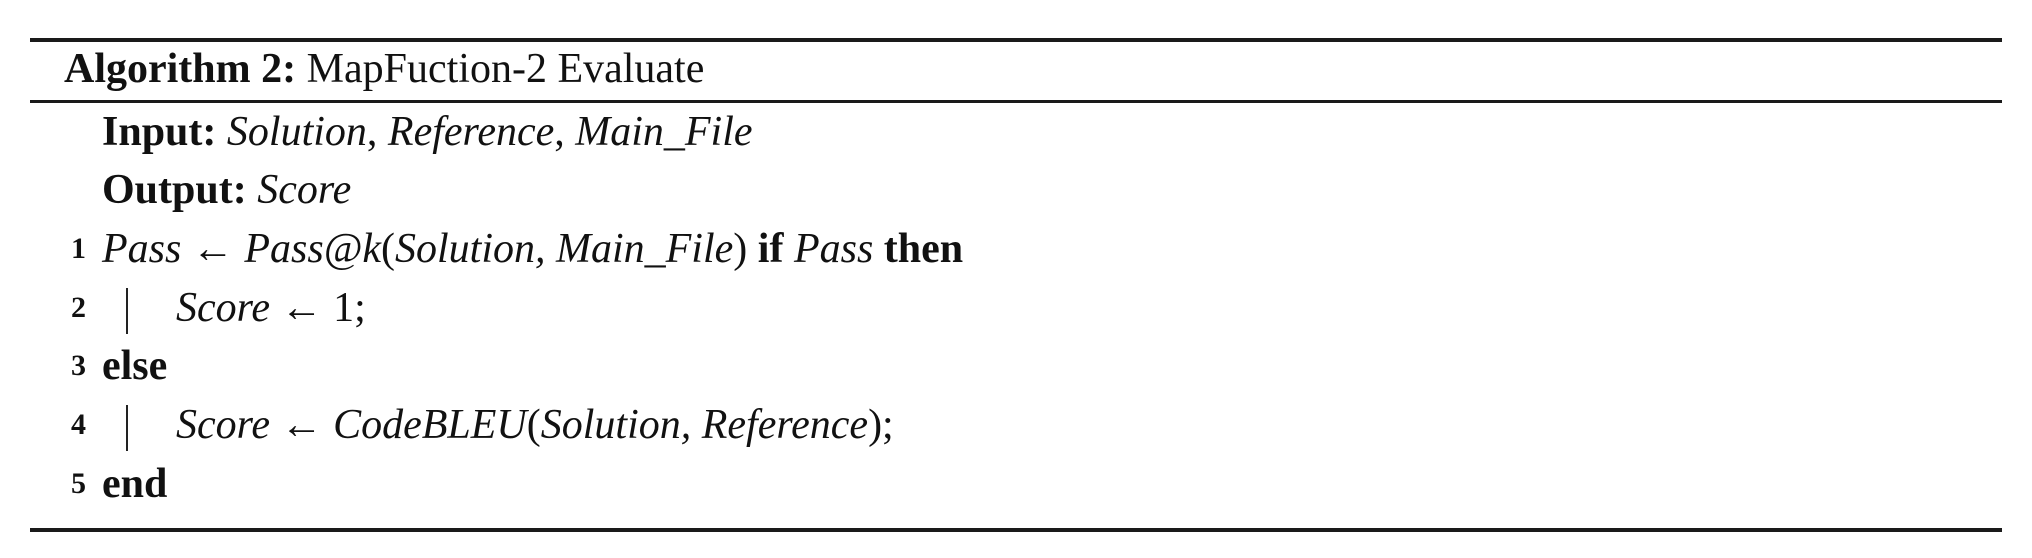 This screenshot has width=2032, height=558. I want to click on algorithm-caption: Algorithm 2: MapFuction-2 Evaluate, so click(384, 69).